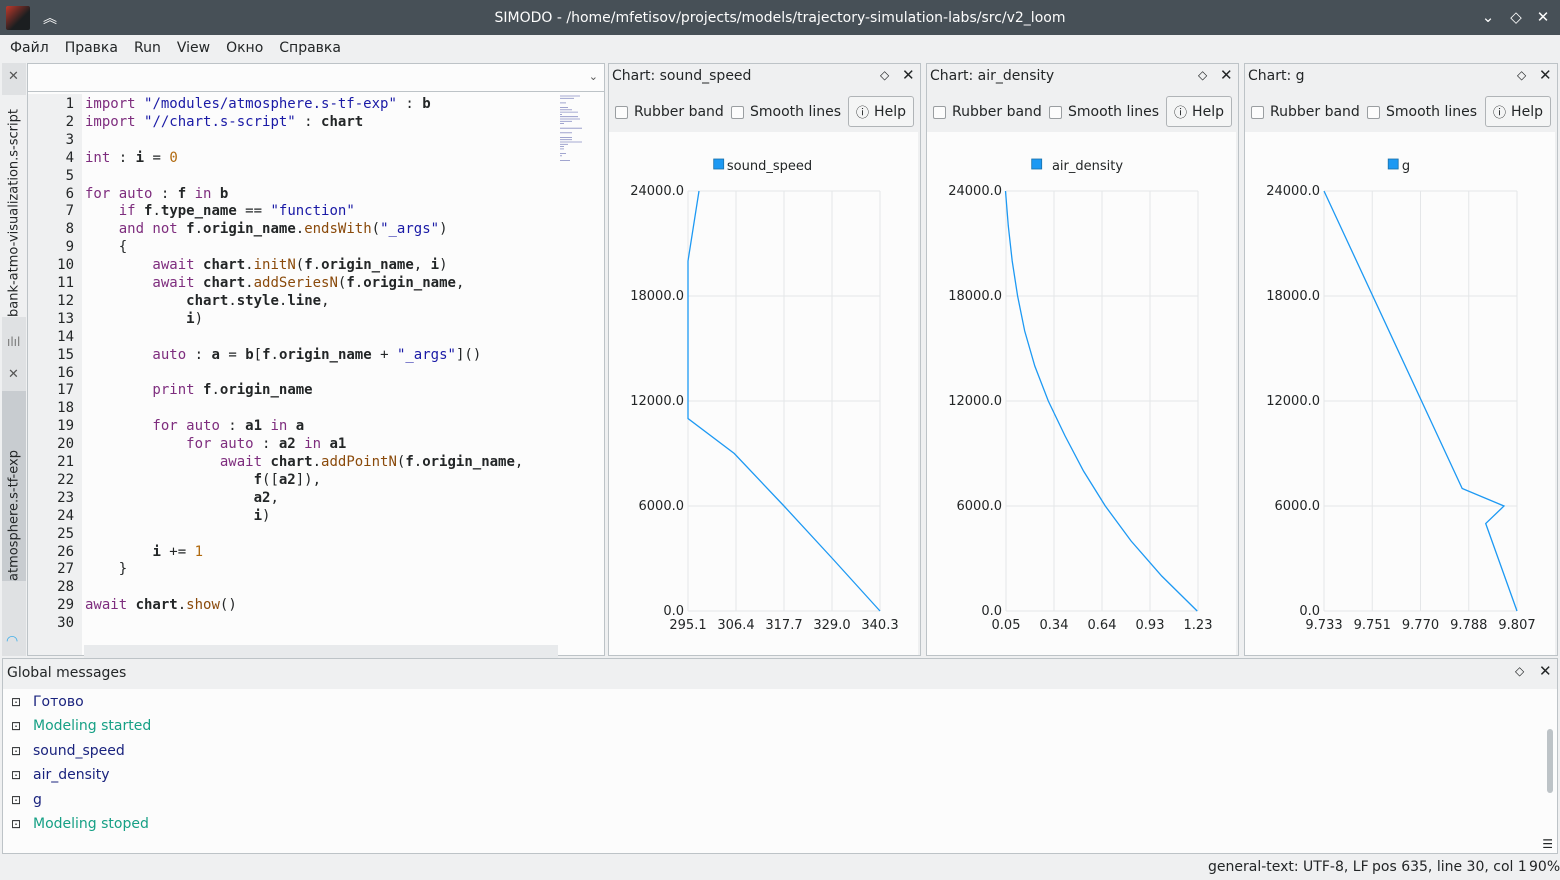  Describe the element at coordinates (199, 551) in the screenshot. I see `code-token: 1` at that location.